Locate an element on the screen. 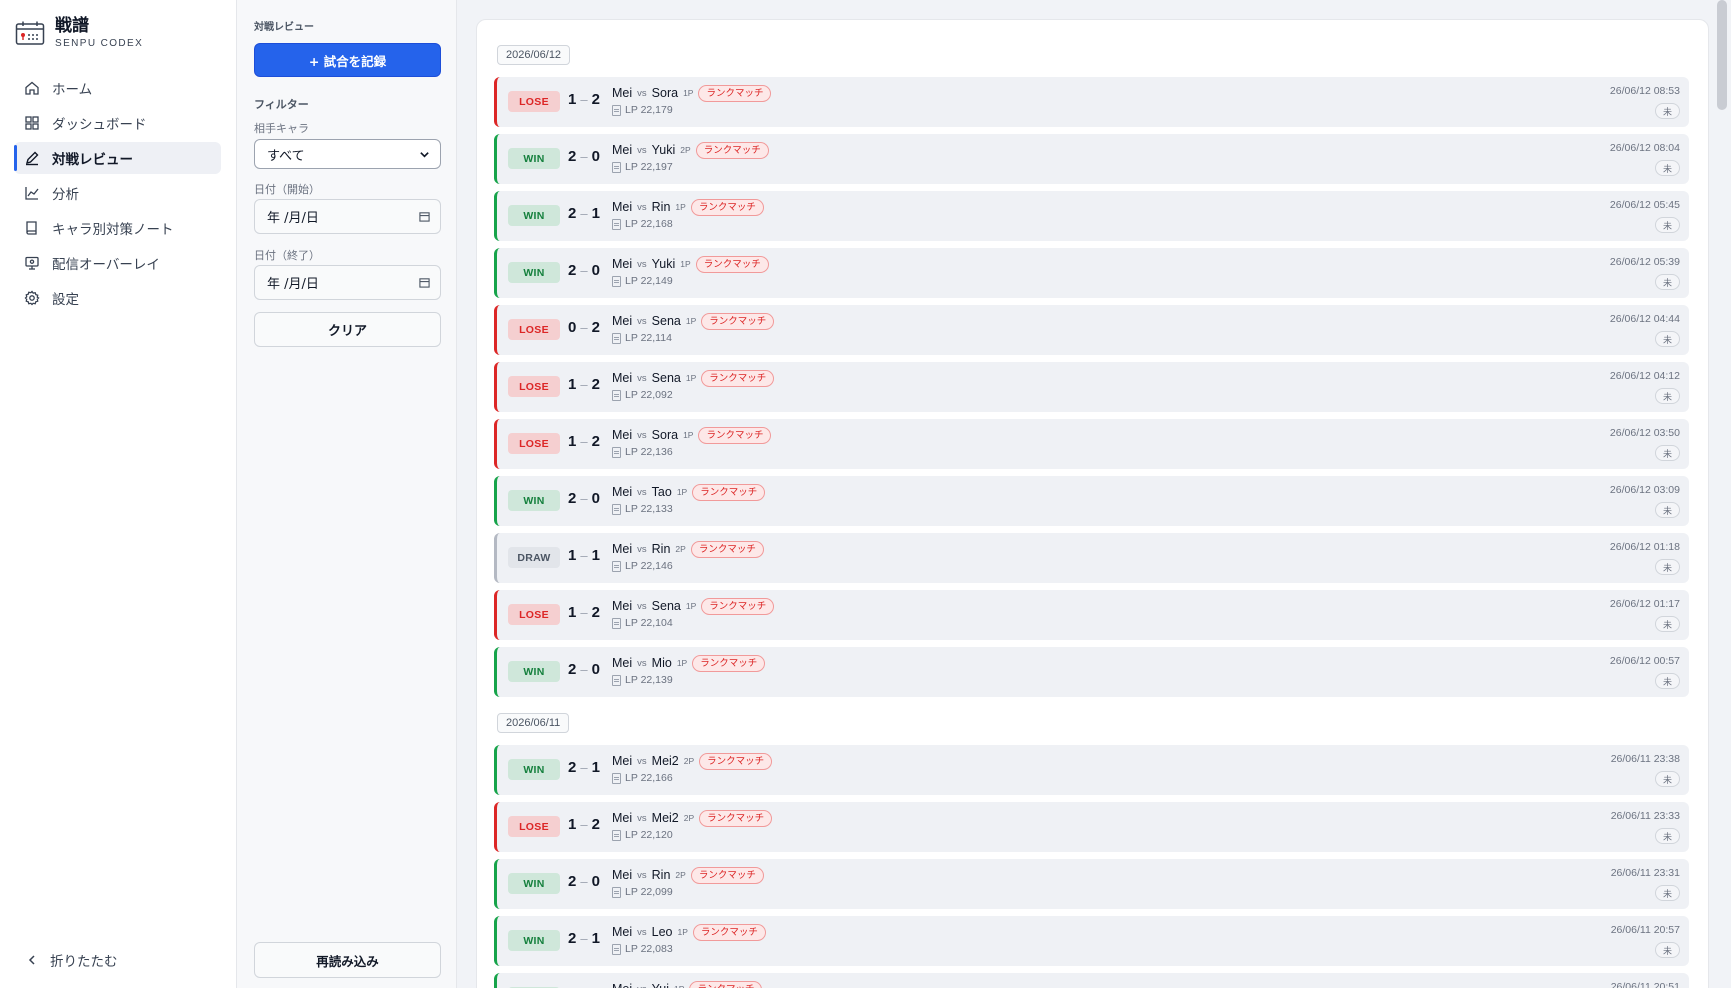 This screenshot has width=1731, height=988. lp-value: LP 22,136 is located at coordinates (649, 452).